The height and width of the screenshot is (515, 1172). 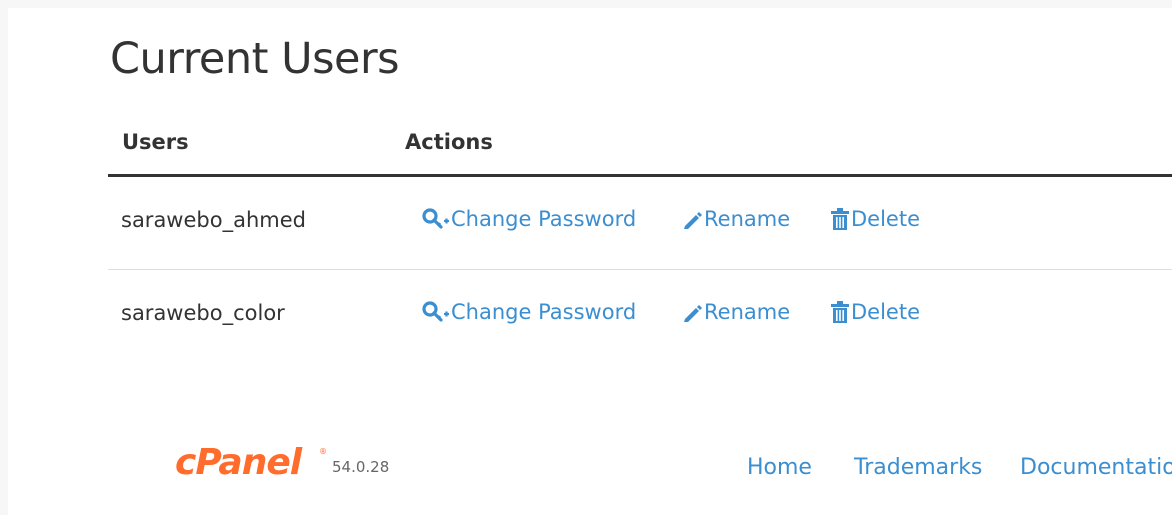 What do you see at coordinates (918, 467) in the screenshot?
I see `footer-link-trademarks: Trademarks` at bounding box center [918, 467].